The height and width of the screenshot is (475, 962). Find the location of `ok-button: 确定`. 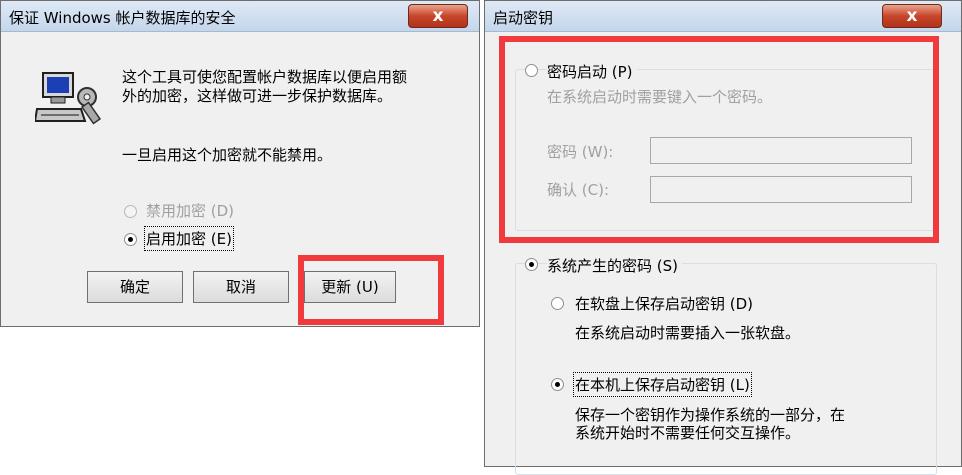

ok-button: 确定 is located at coordinates (135, 287).